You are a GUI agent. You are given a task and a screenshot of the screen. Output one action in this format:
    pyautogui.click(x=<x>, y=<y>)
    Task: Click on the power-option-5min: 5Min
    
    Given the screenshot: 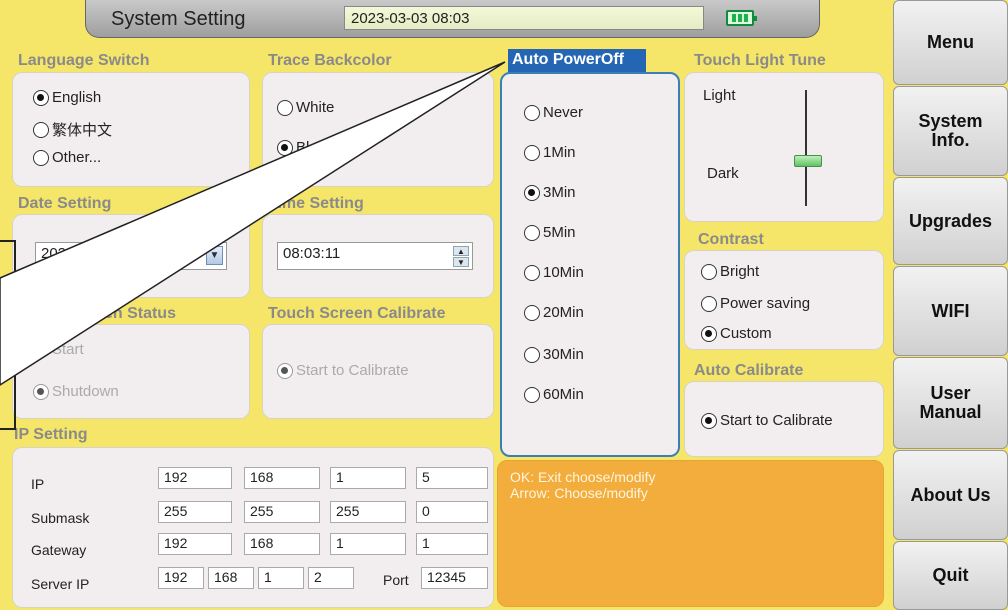 What is the action you would take?
    pyautogui.click(x=550, y=232)
    